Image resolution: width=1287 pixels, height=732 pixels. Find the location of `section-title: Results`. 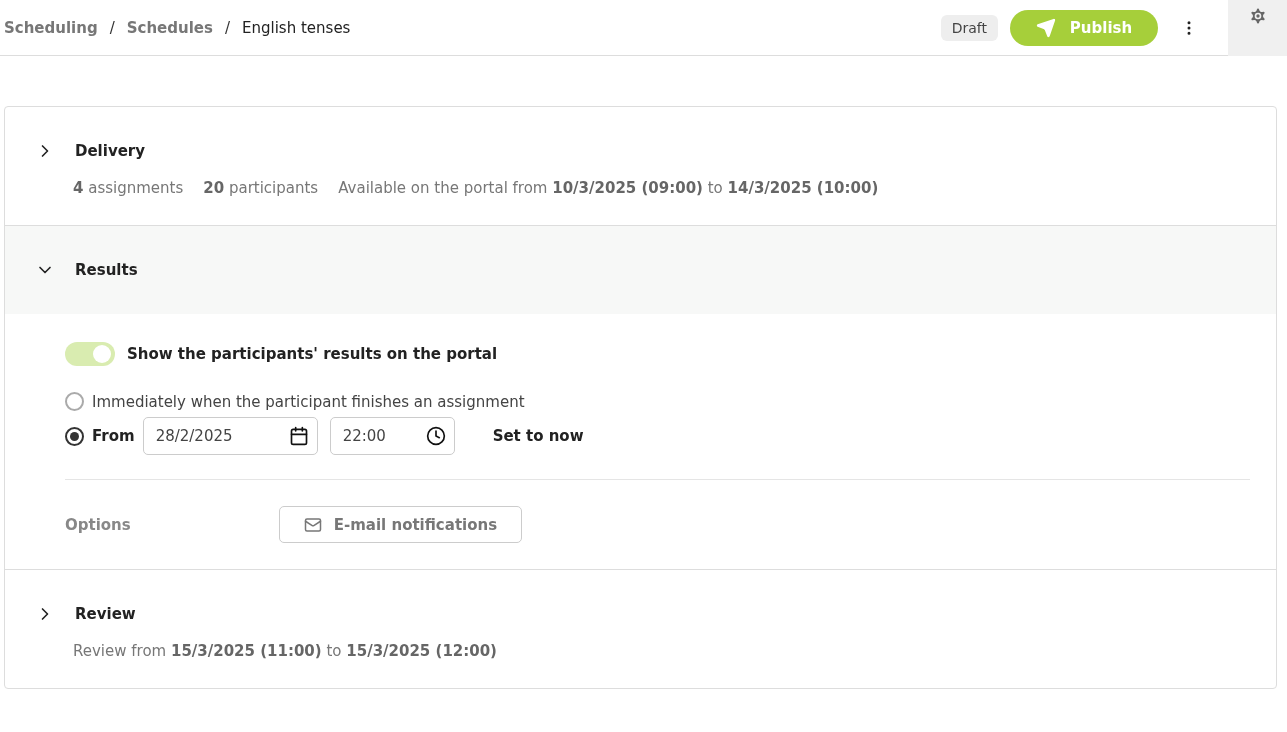

section-title: Results is located at coordinates (106, 270).